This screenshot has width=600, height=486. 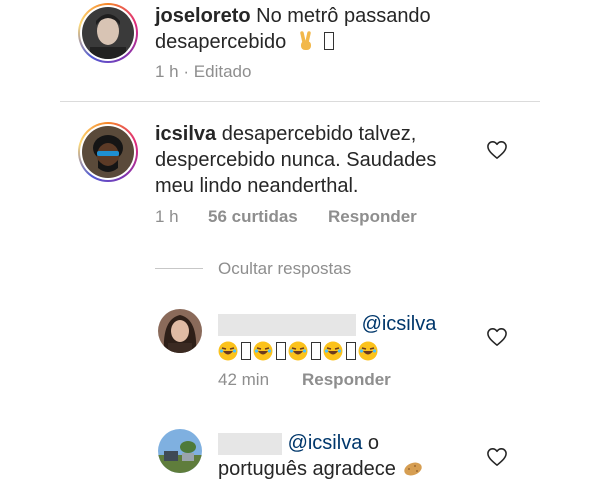 I want to click on comment-meta: 1 h, so click(x=167, y=217).